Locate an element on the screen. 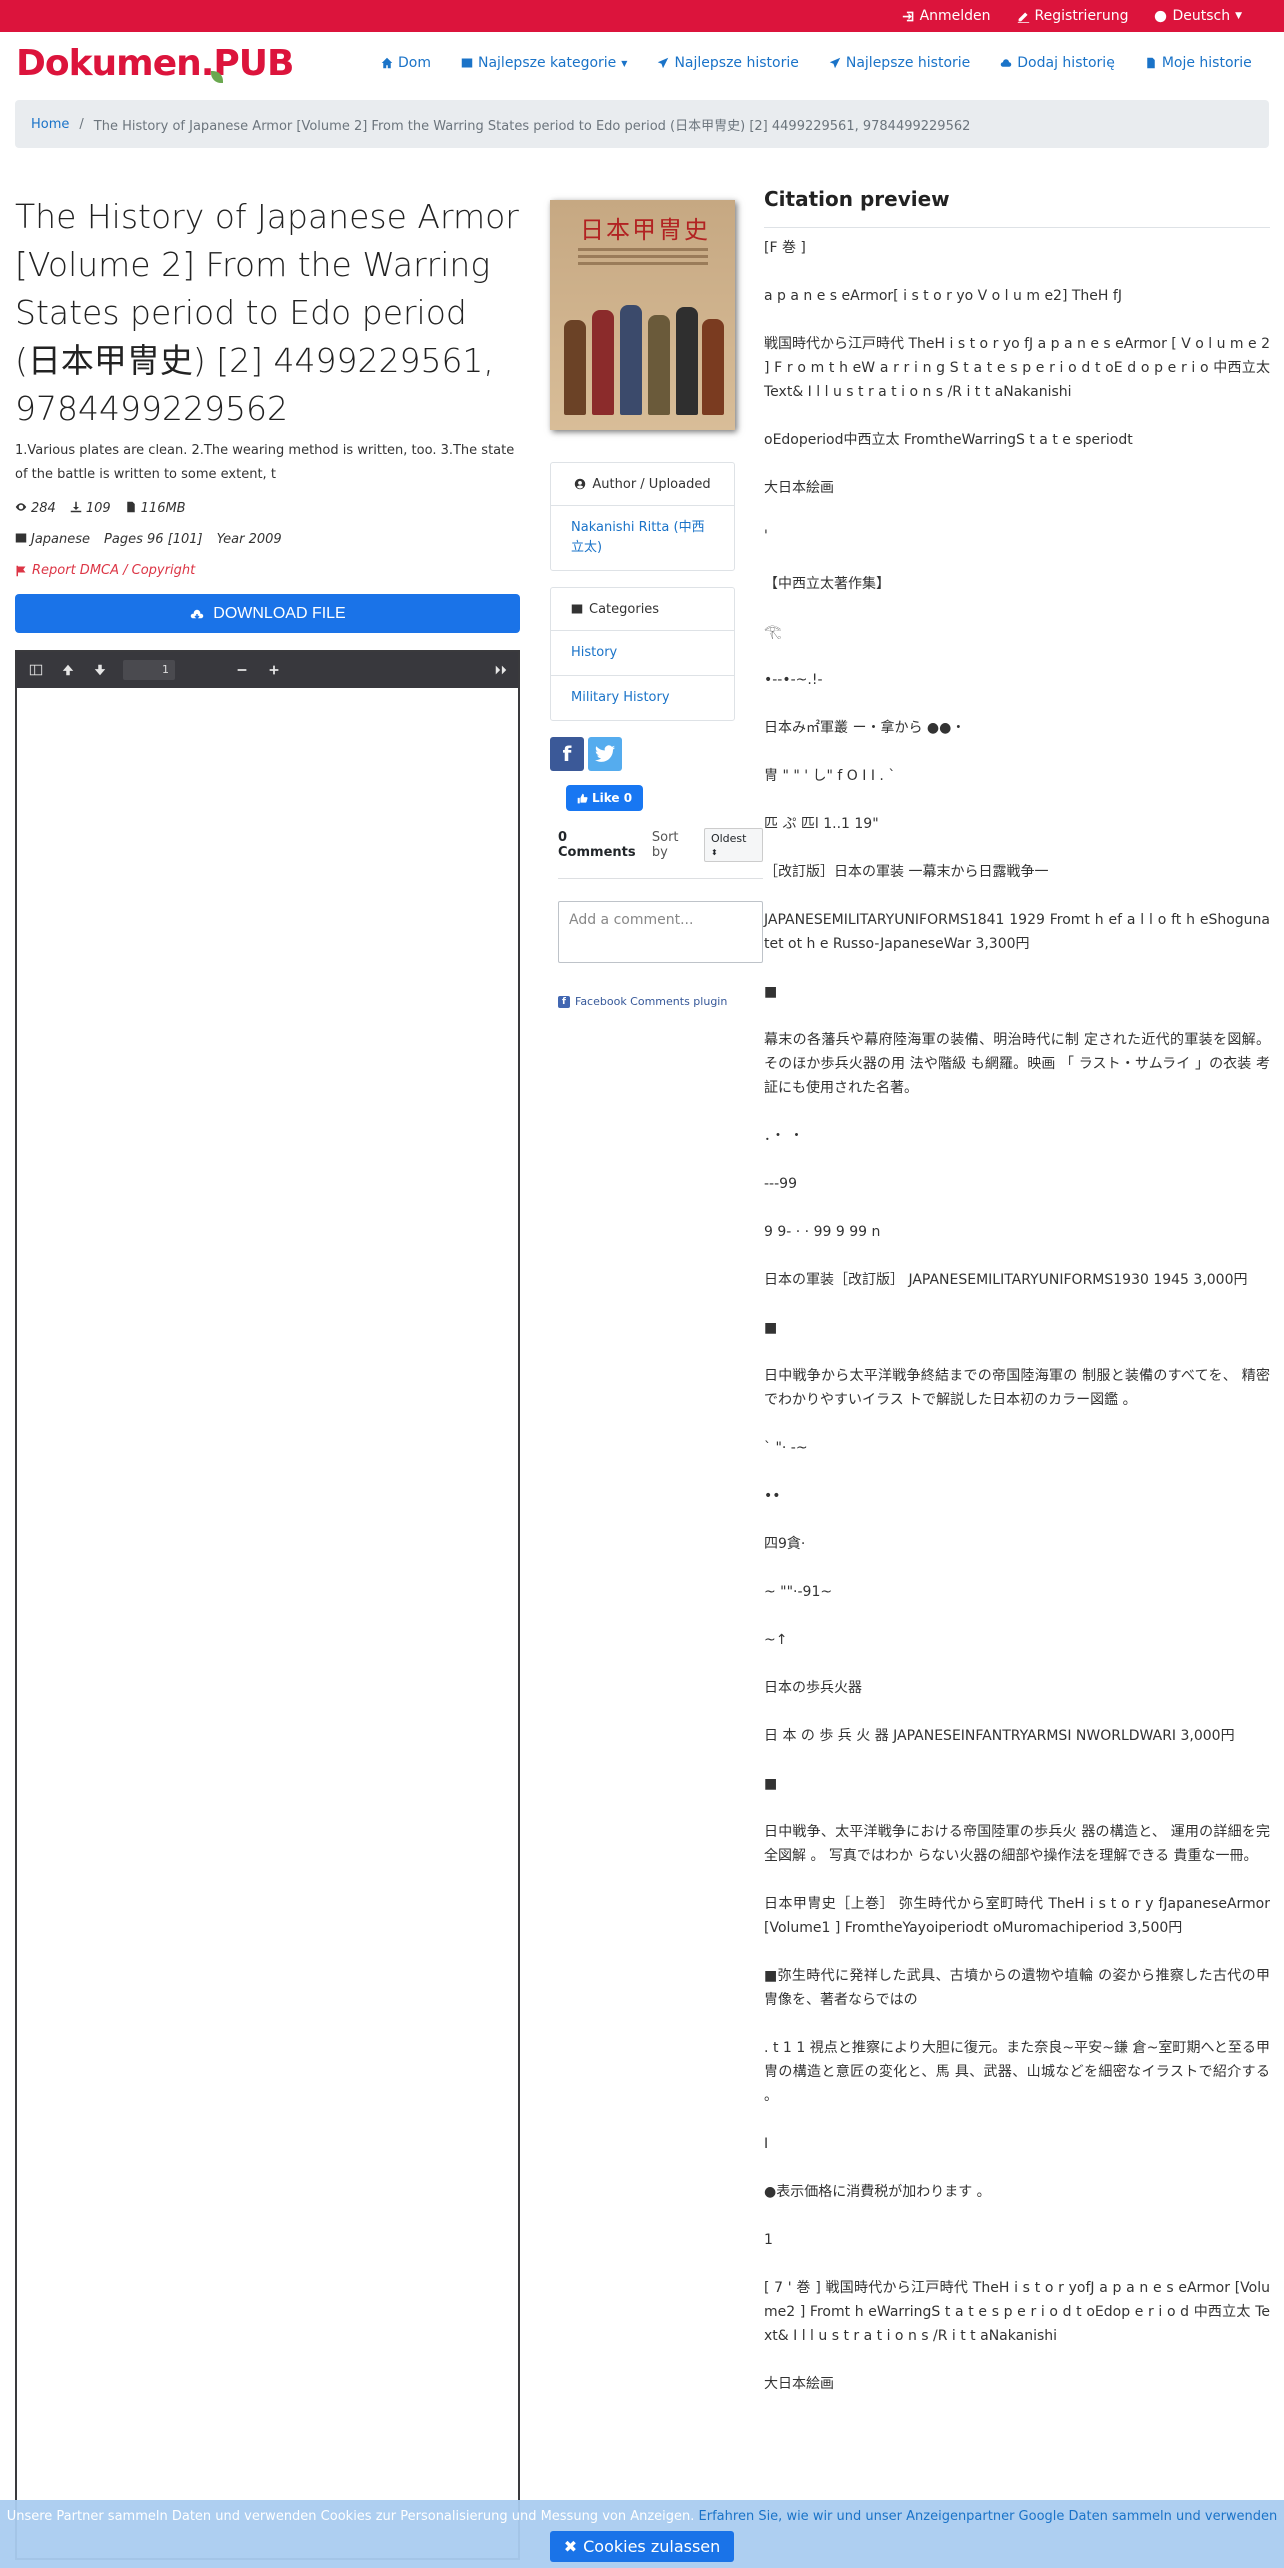  citation-paragraph: 𓂀 is located at coordinates (773, 632).